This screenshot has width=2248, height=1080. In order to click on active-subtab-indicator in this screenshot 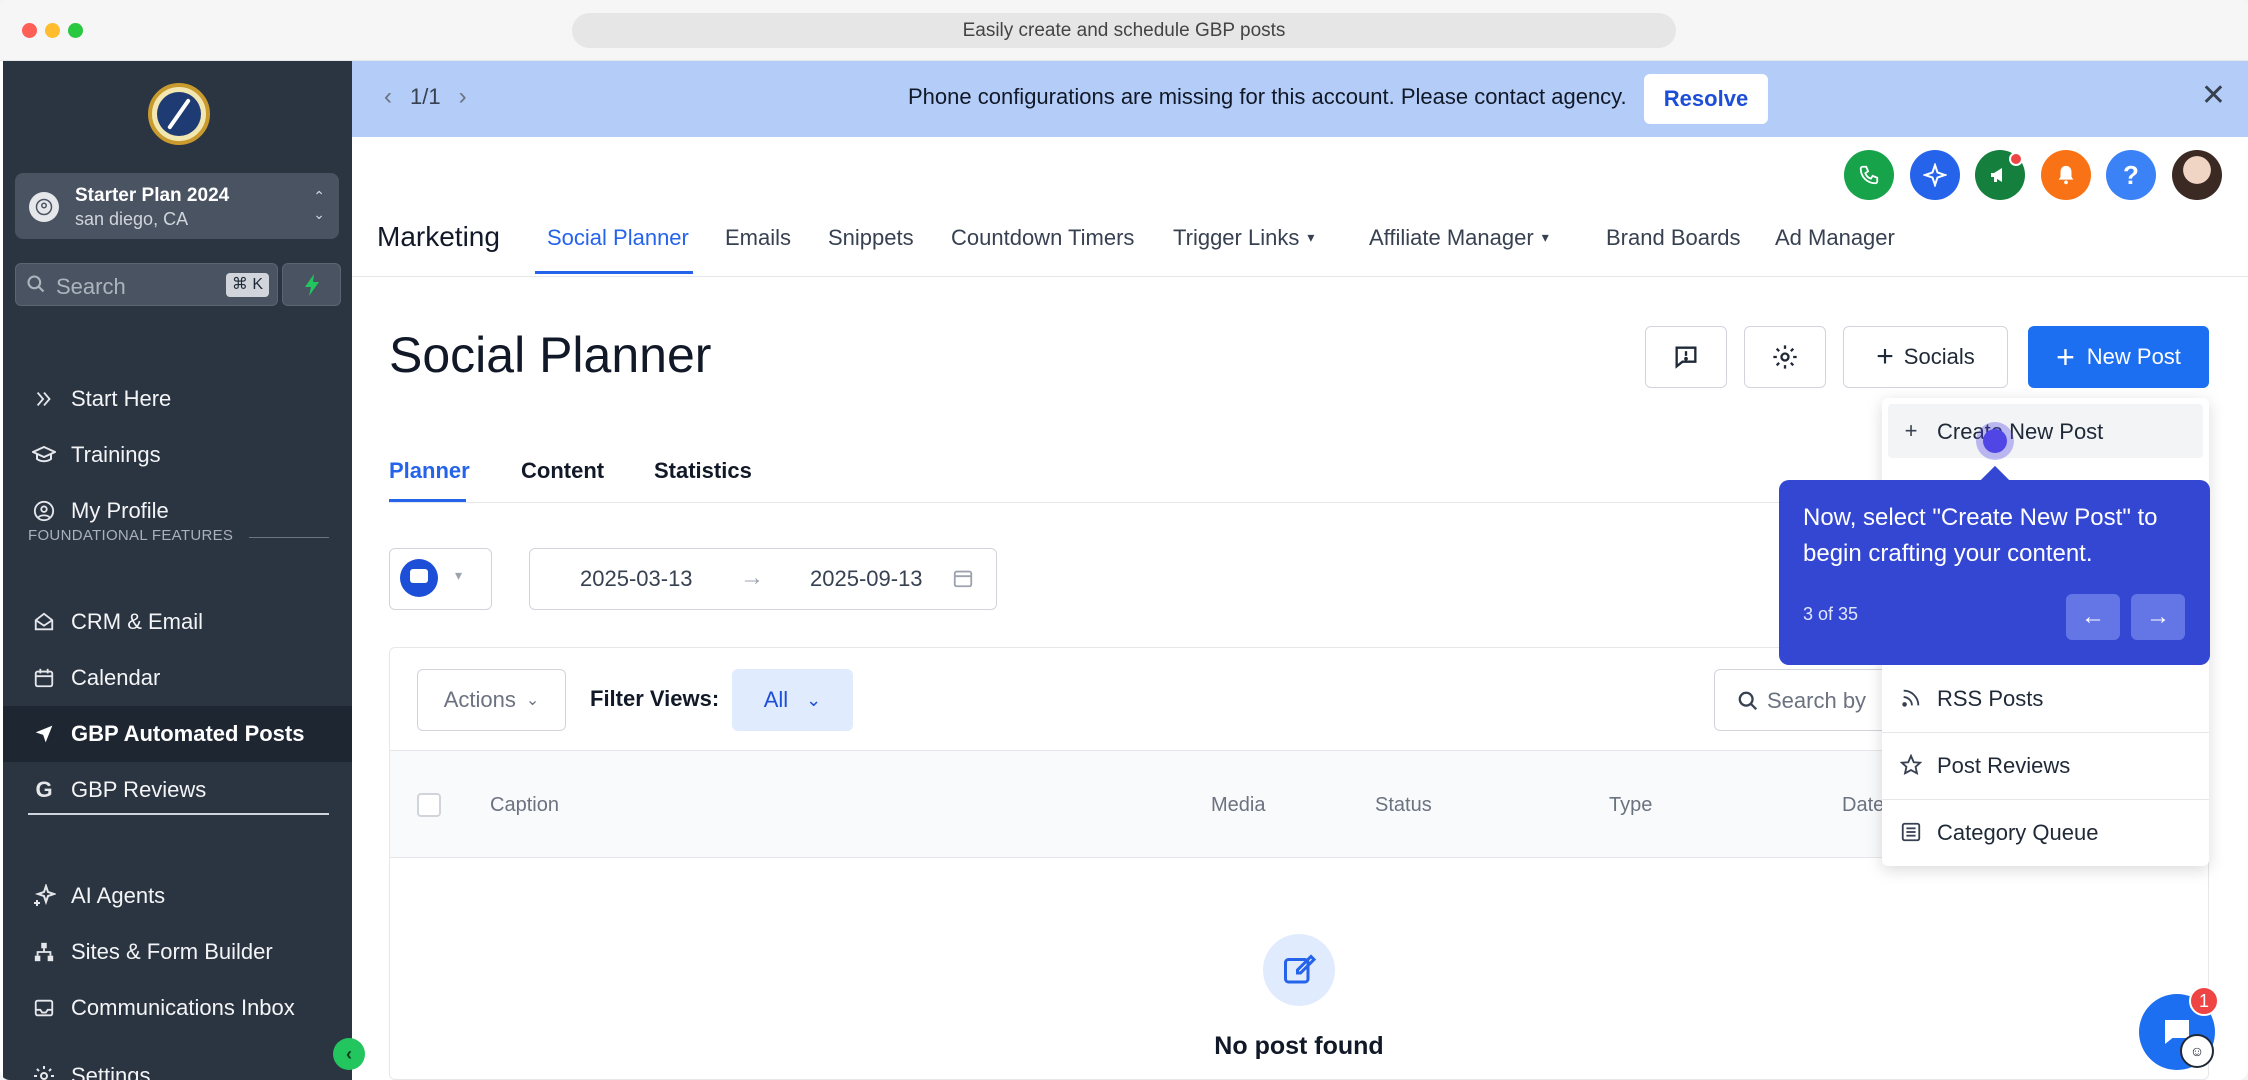, I will do `click(427, 500)`.